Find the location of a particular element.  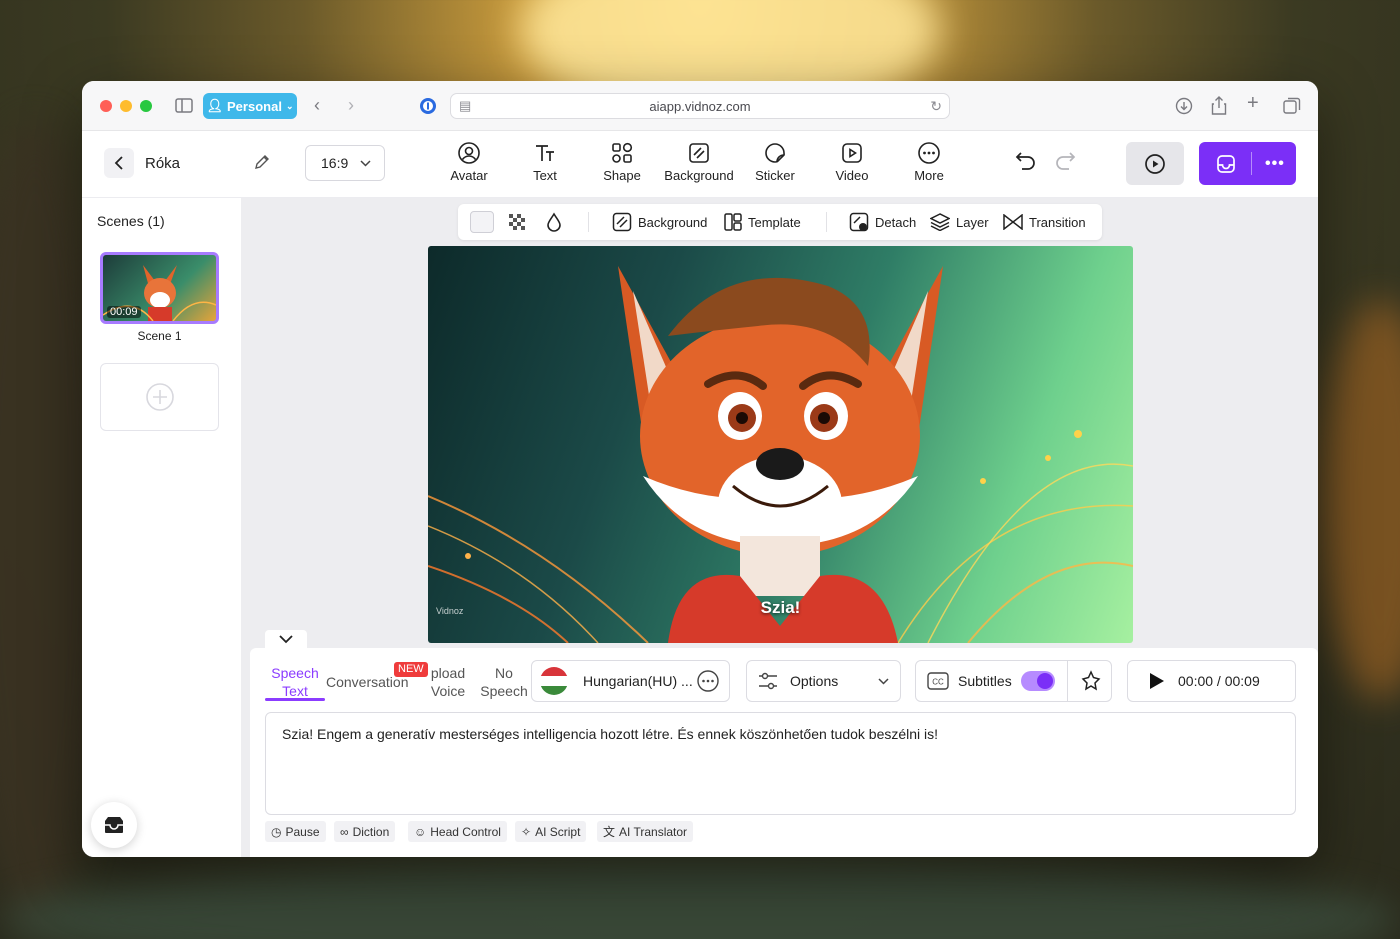

aspect-ratio-value: 16:9 is located at coordinates (335, 163).